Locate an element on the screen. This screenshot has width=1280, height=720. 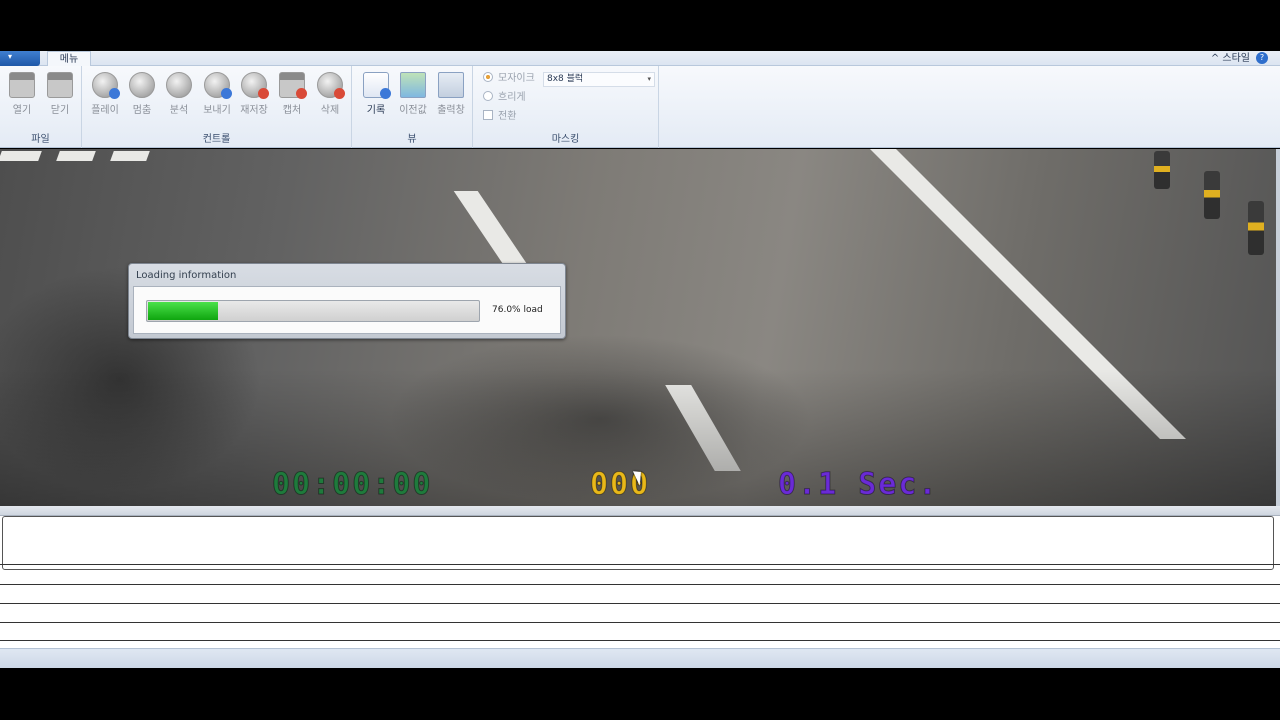
record-person-icon is located at coordinates (377, 85).